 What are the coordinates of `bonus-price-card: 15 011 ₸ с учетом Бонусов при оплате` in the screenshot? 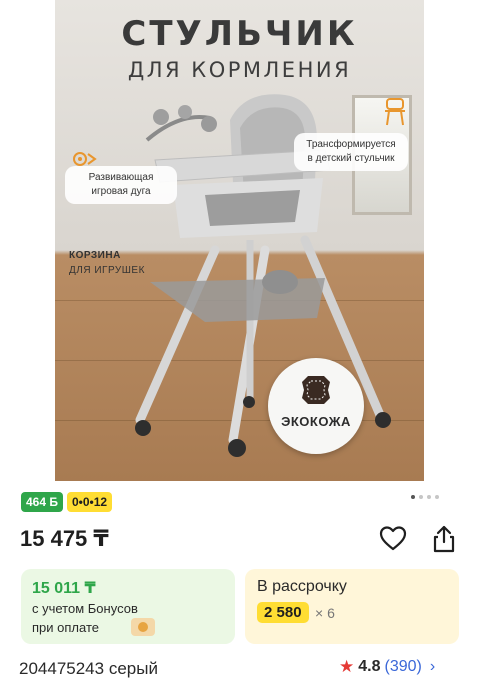 It's located at (128, 606).